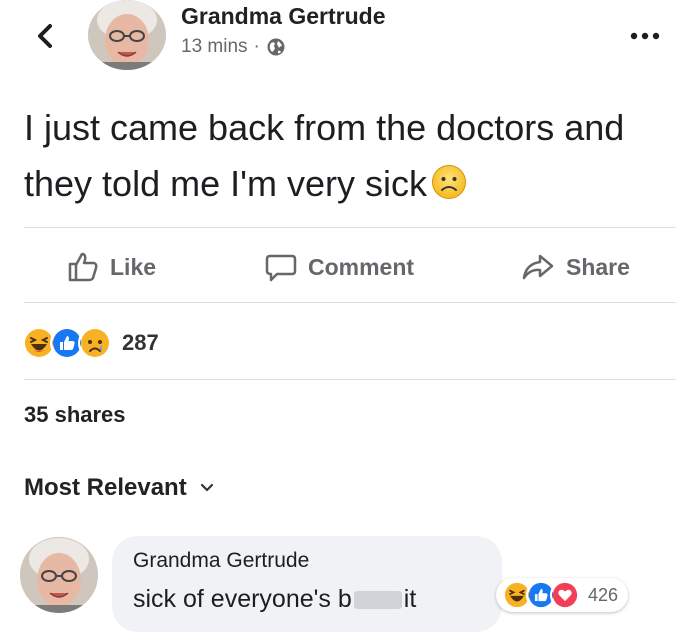 This screenshot has width=700, height=633. Describe the element at coordinates (565, 595) in the screenshot. I see `love-icon` at that location.